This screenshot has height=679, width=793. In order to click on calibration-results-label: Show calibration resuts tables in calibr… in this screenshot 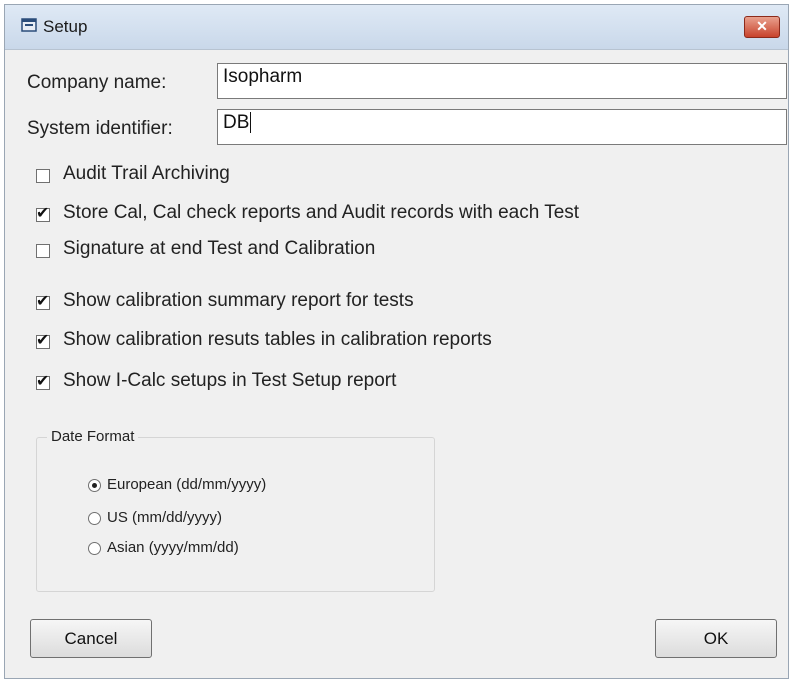, I will do `click(277, 339)`.